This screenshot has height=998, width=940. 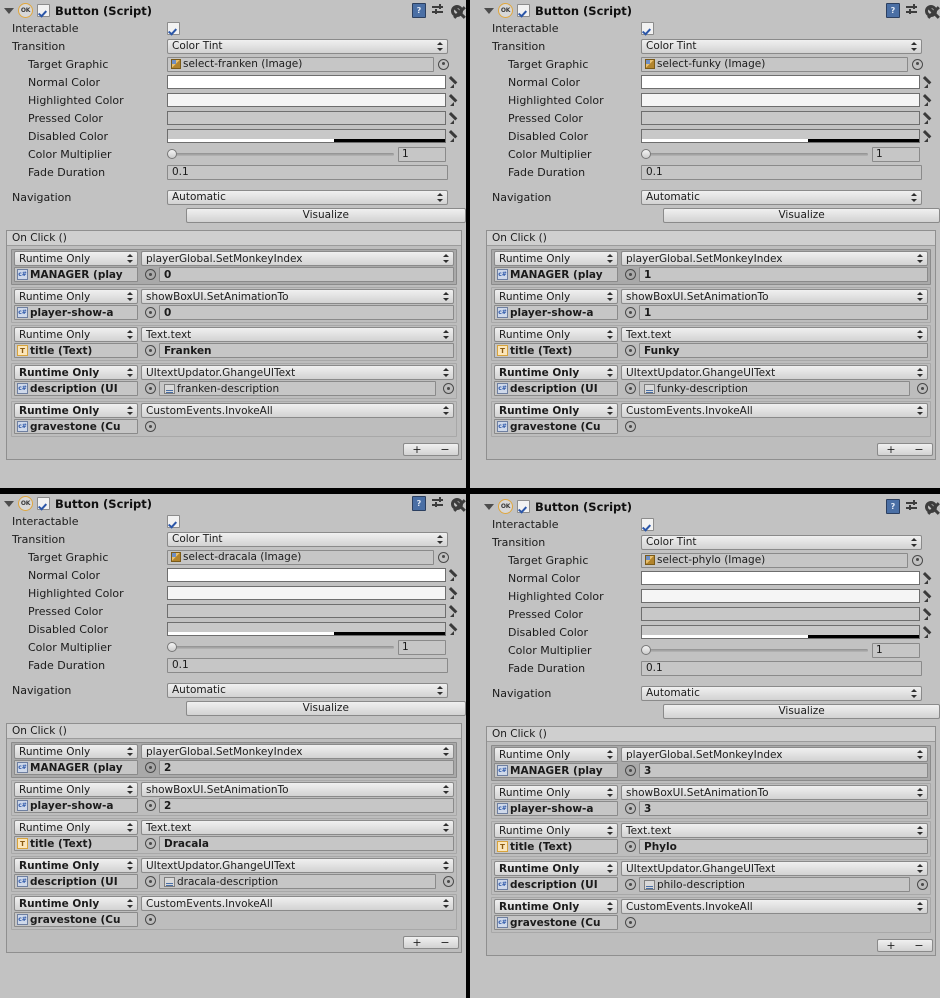 What do you see at coordinates (76, 274) in the screenshot?
I see `event-object-field: c# MANAGER (play` at bounding box center [76, 274].